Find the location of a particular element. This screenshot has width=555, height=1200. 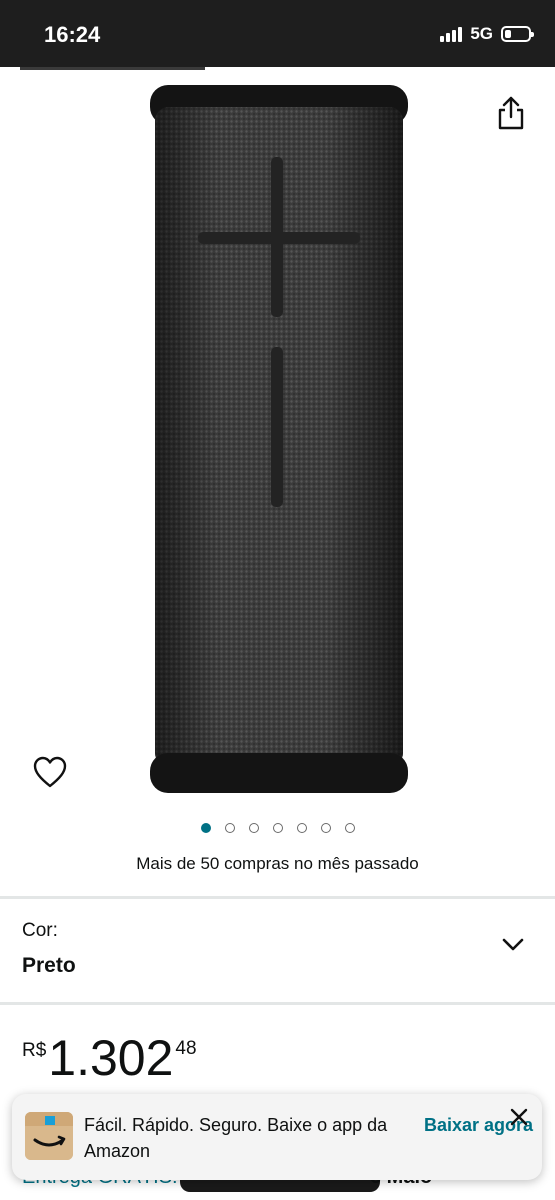

status-time: 16:24 is located at coordinates (72, 34).